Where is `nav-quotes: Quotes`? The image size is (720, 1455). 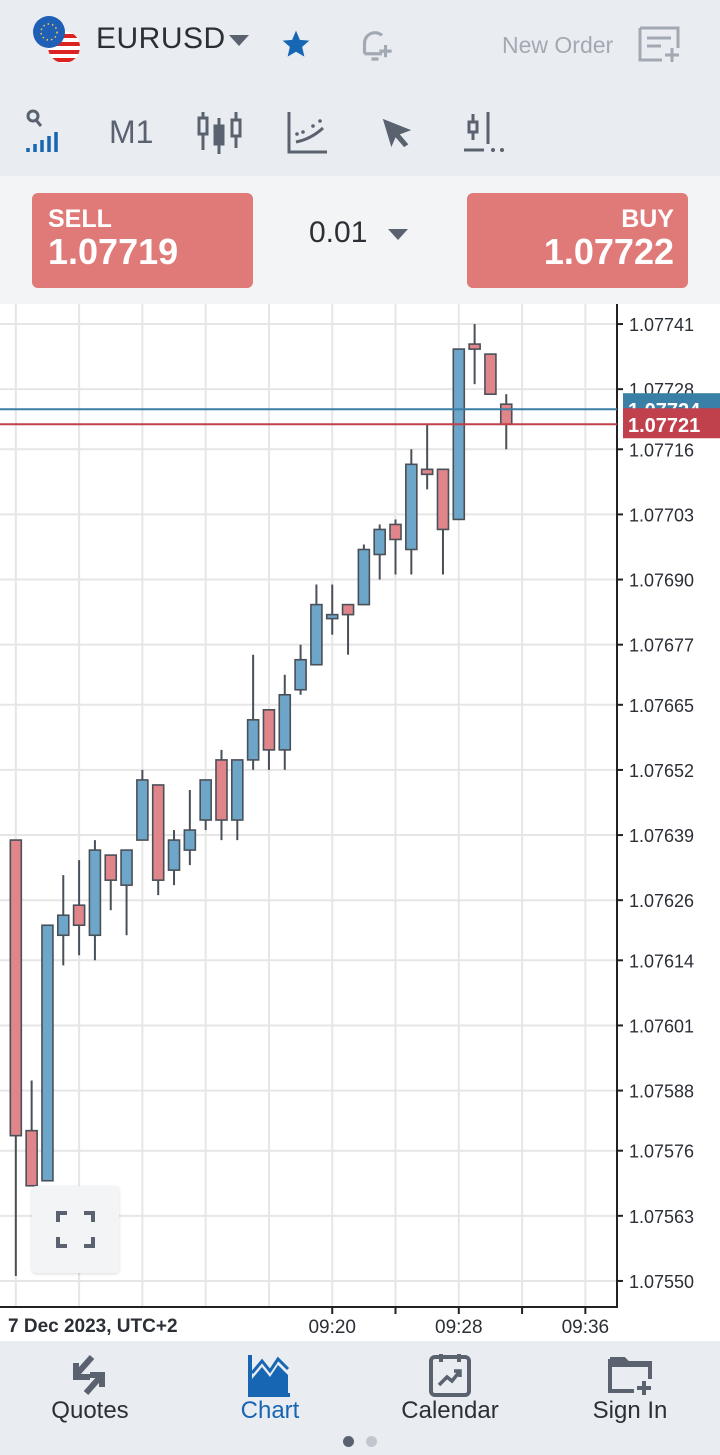 nav-quotes: Quotes is located at coordinates (90, 1391).